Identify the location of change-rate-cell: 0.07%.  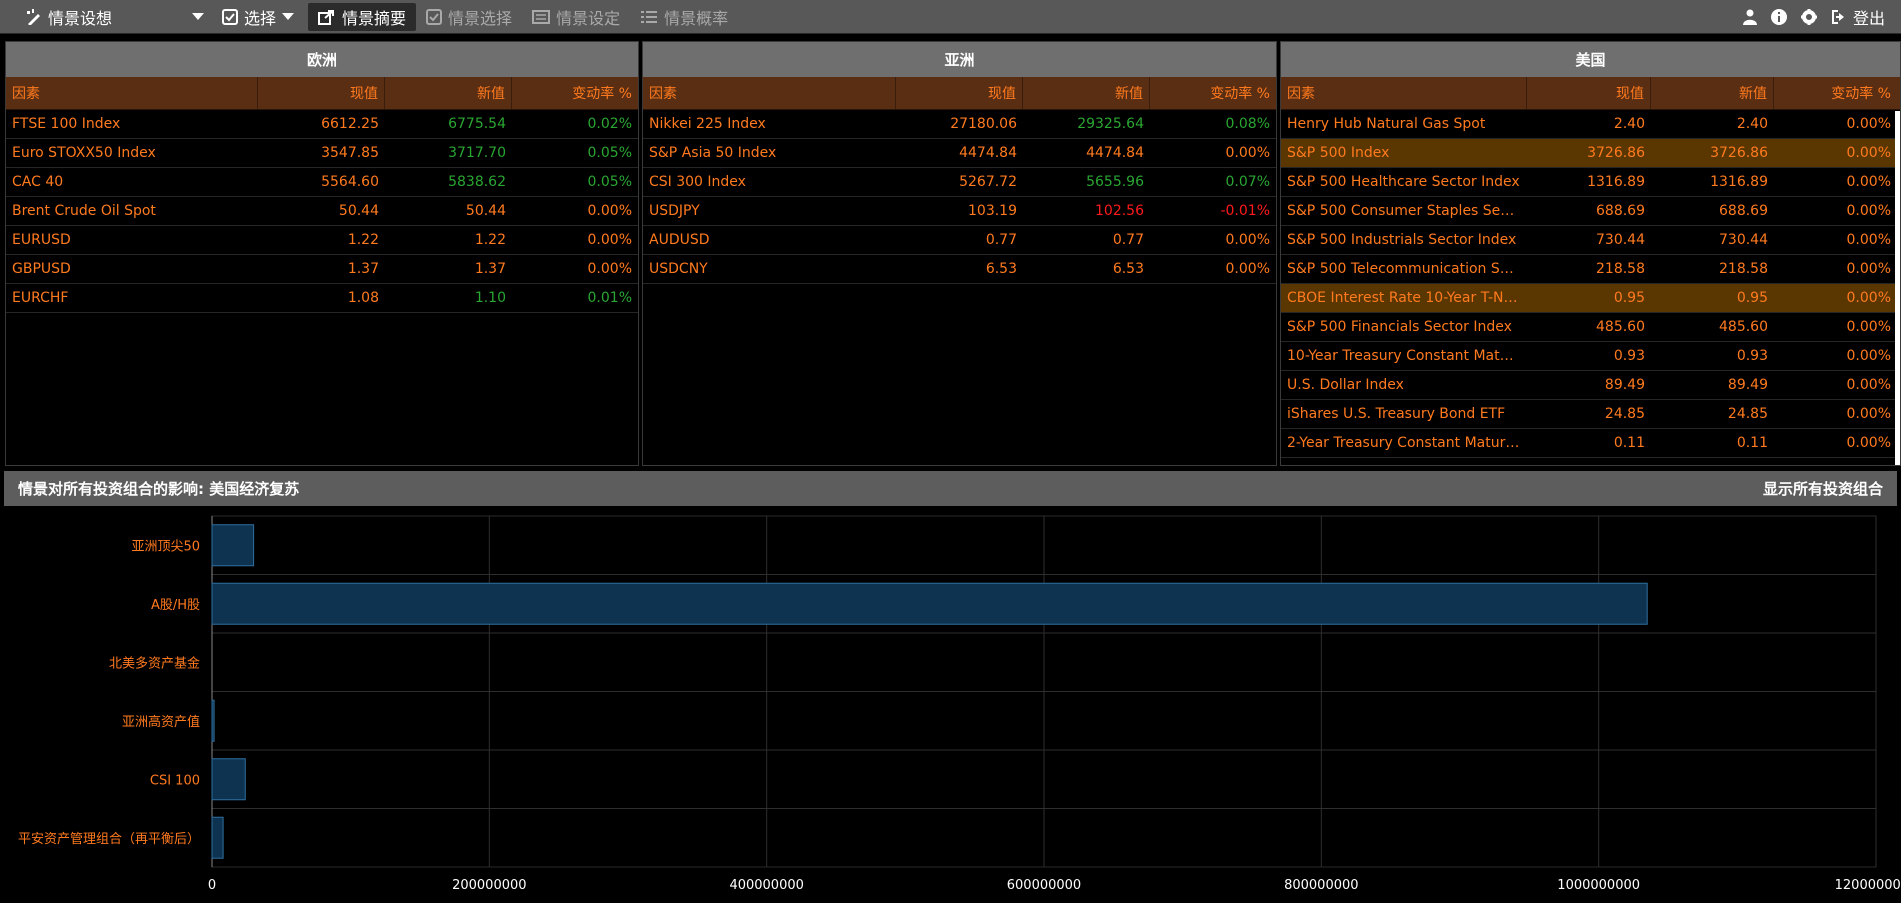
(1247, 182).